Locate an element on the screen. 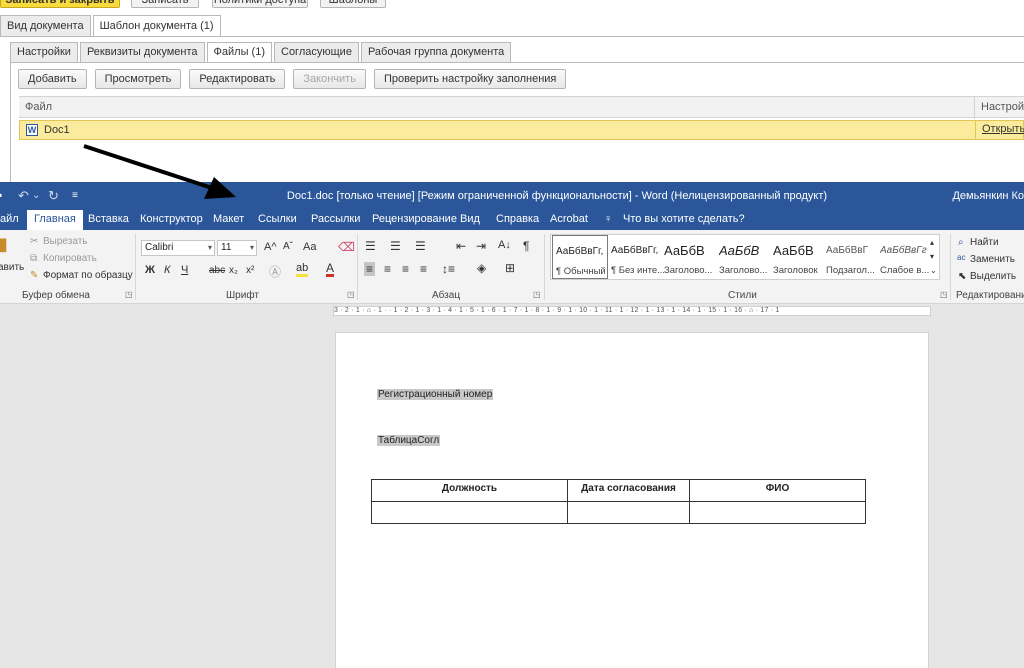  tab-files: Файлы (1) is located at coordinates (239, 52).